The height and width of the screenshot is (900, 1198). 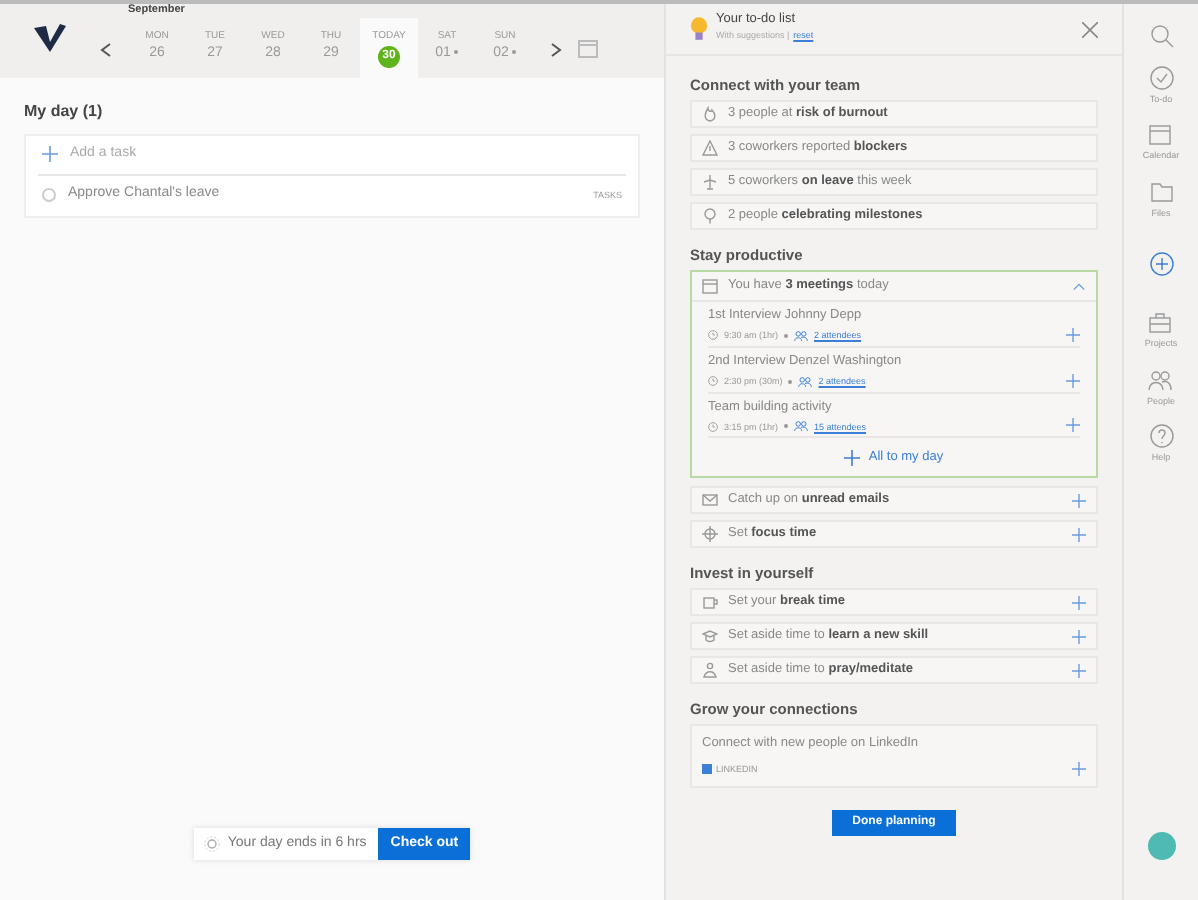 I want to click on folder-icon, so click(x=1161, y=191).